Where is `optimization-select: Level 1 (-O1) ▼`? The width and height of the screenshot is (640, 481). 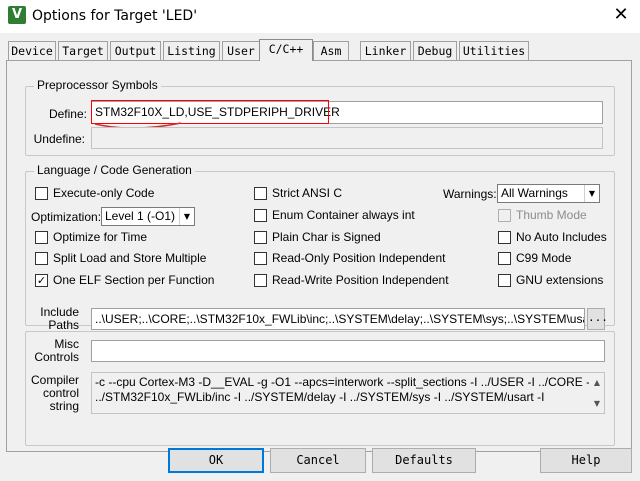 optimization-select: Level 1 (-O1) ▼ is located at coordinates (148, 216).